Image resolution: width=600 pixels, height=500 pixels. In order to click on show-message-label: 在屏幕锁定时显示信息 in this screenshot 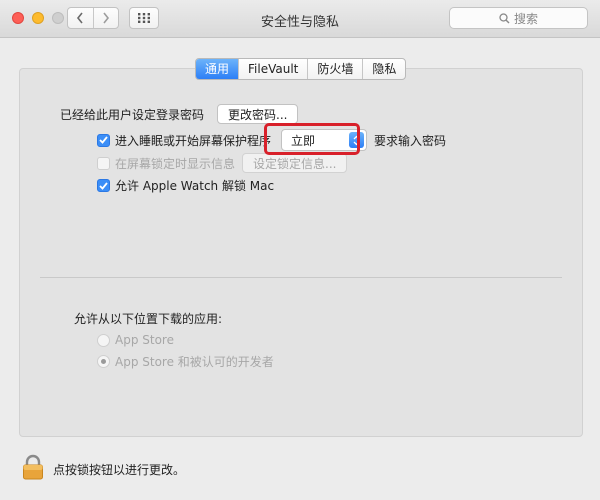, I will do `click(175, 163)`.